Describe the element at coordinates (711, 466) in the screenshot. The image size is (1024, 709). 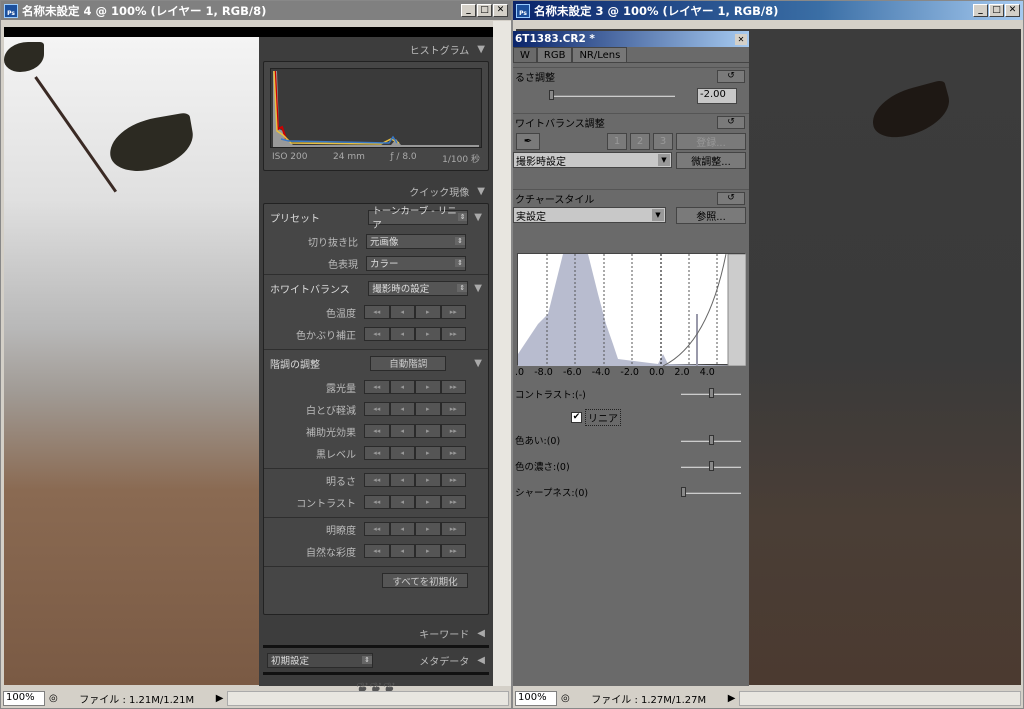
I see `saturation-slider` at that location.